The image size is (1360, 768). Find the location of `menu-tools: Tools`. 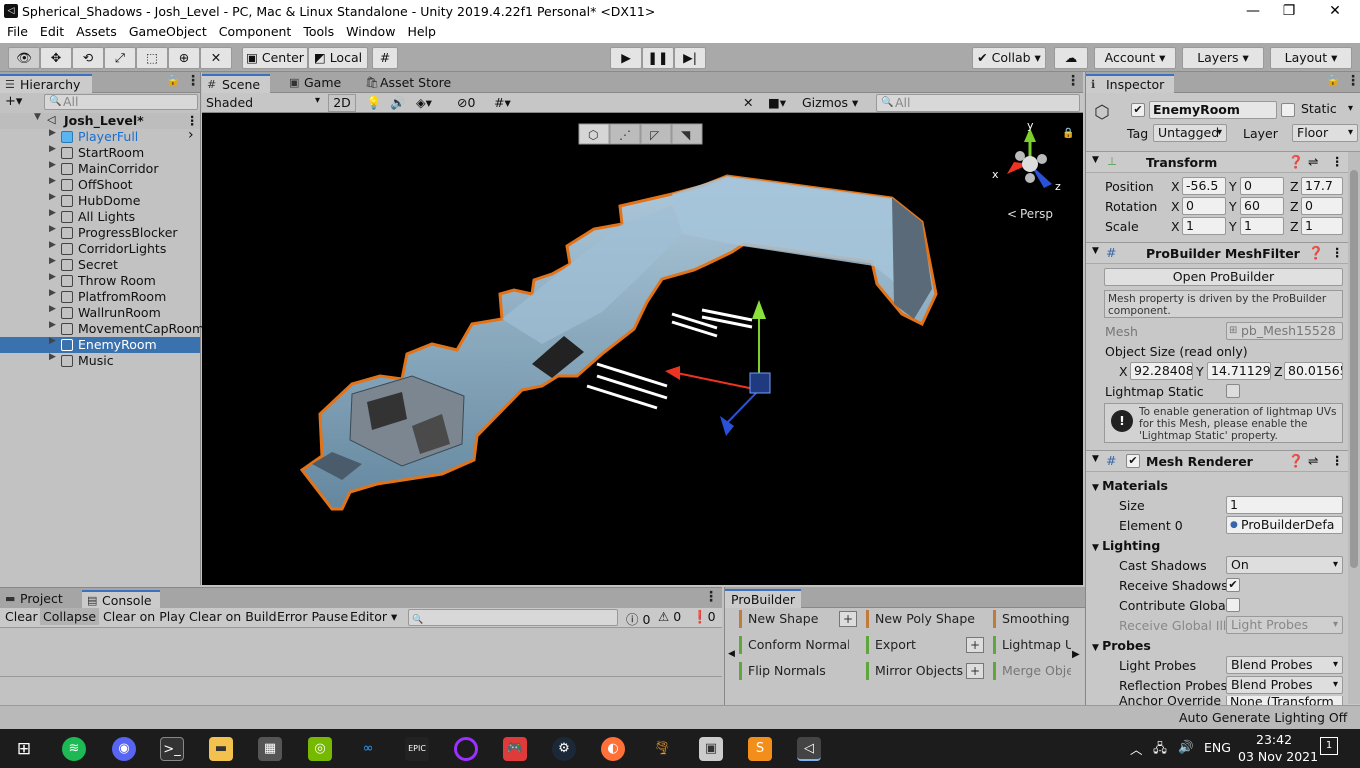

menu-tools: Tools is located at coordinates (317, 31).